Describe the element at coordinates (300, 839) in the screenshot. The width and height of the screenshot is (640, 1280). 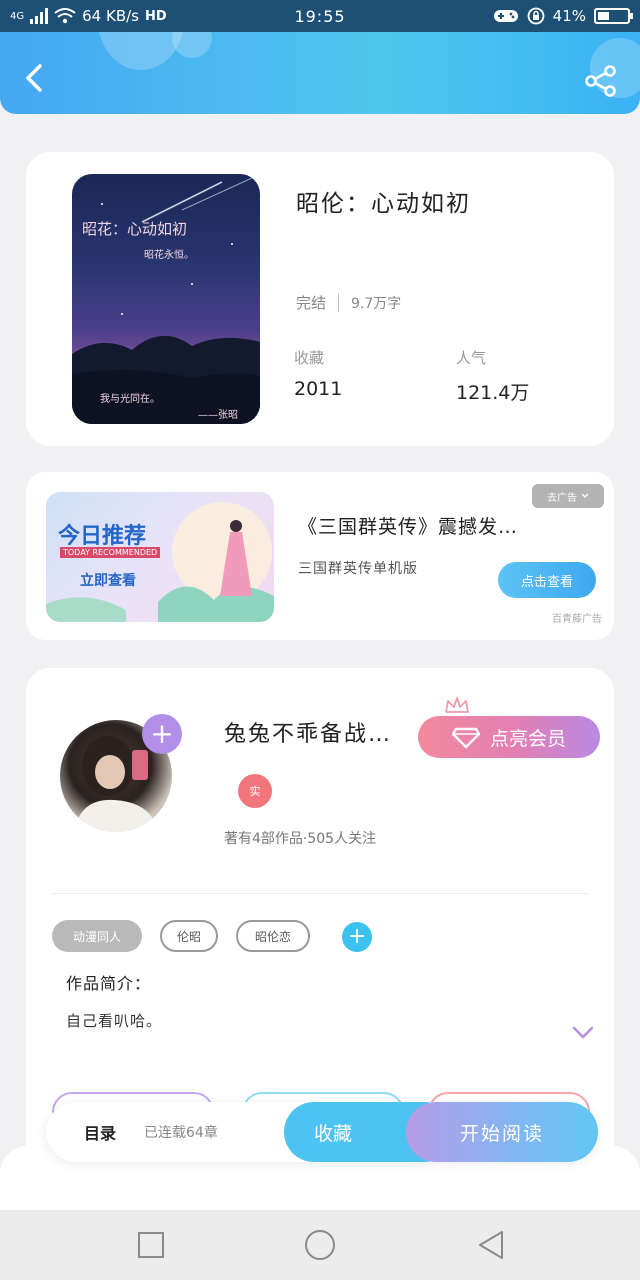
I see `author-meta: 著有4部作品·505人关注` at that location.